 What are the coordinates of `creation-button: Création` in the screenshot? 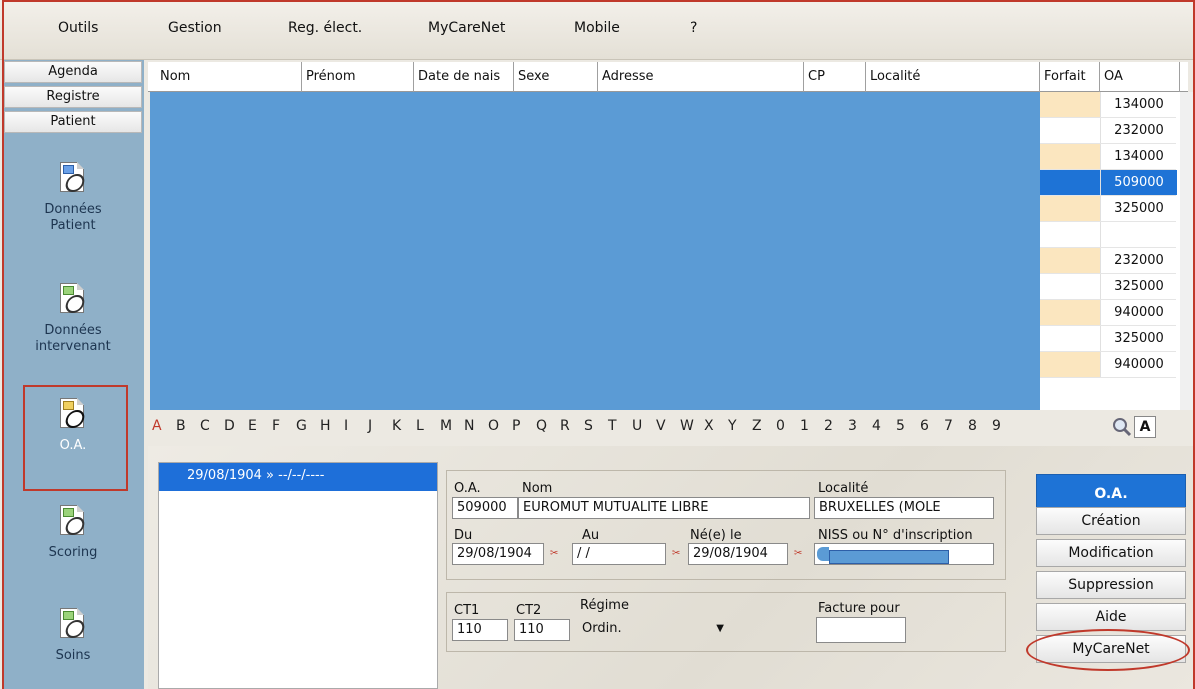 It's located at (1111, 521).